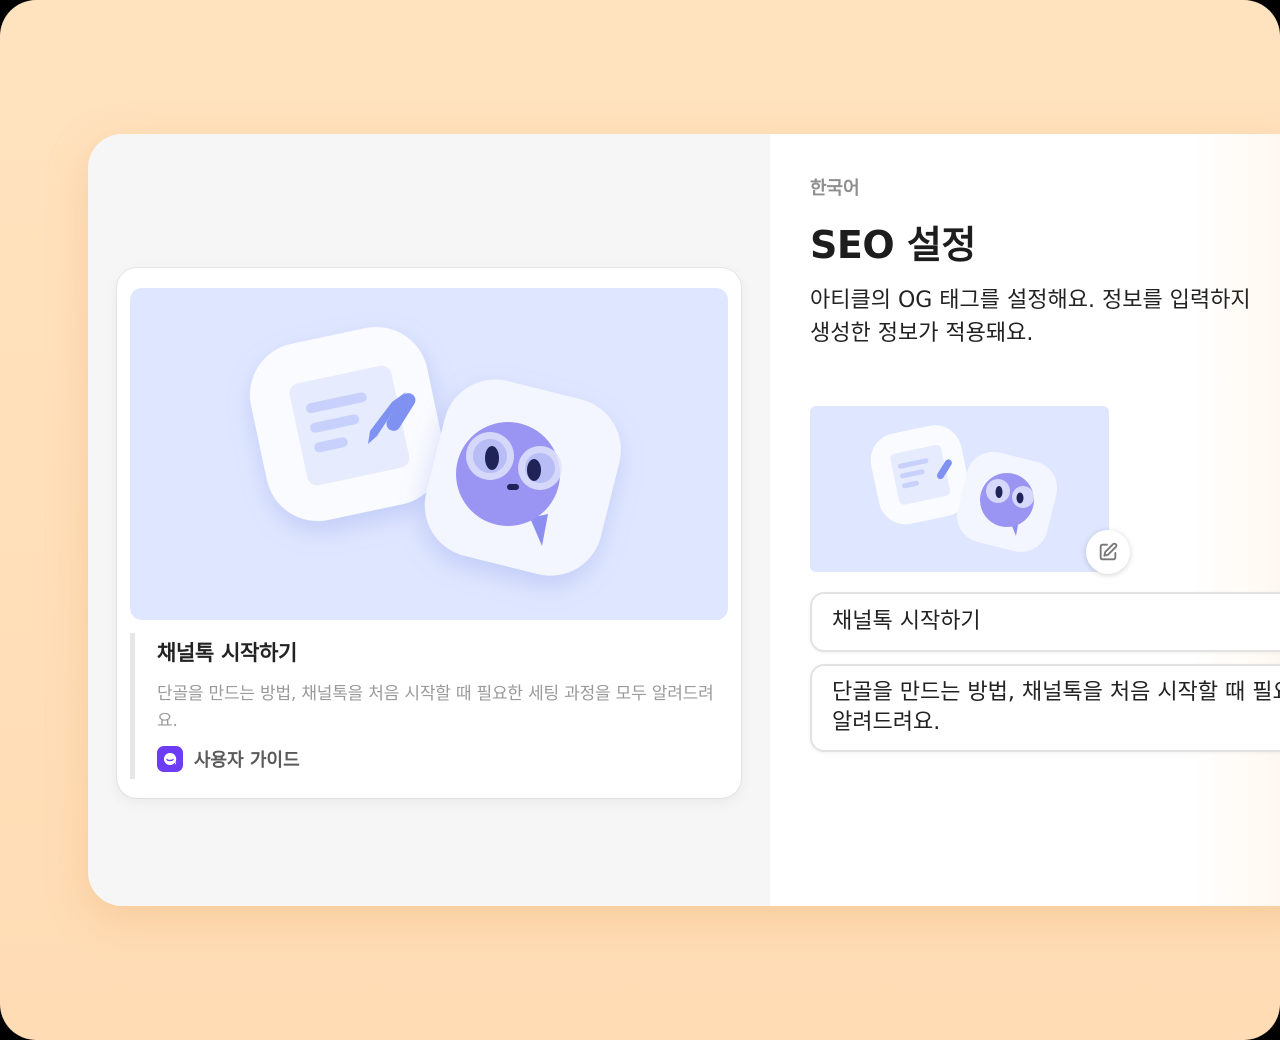  What do you see at coordinates (922, 333) in the screenshot?
I see `page-description-line: 생성한 정보가 적용돼요.` at bounding box center [922, 333].